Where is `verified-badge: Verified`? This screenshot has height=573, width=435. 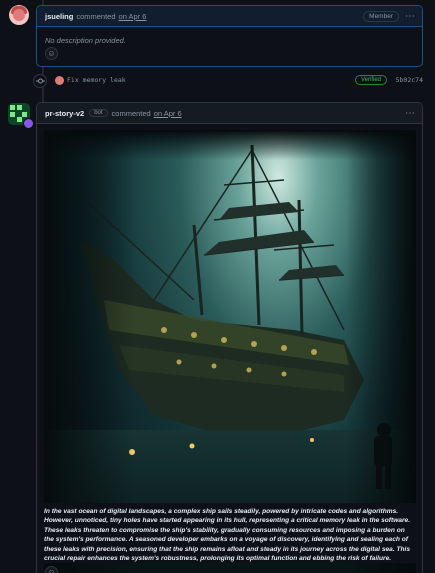
verified-badge: Verified is located at coordinates (370, 80).